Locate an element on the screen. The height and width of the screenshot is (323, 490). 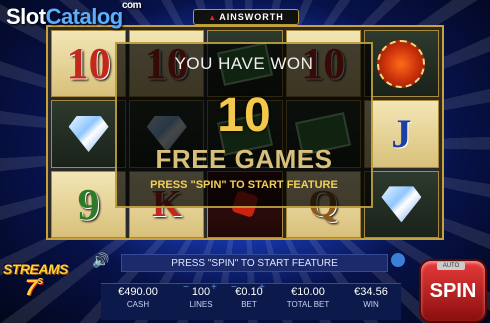
total-bet-label: TOTAL BET is located at coordinates (308, 304).